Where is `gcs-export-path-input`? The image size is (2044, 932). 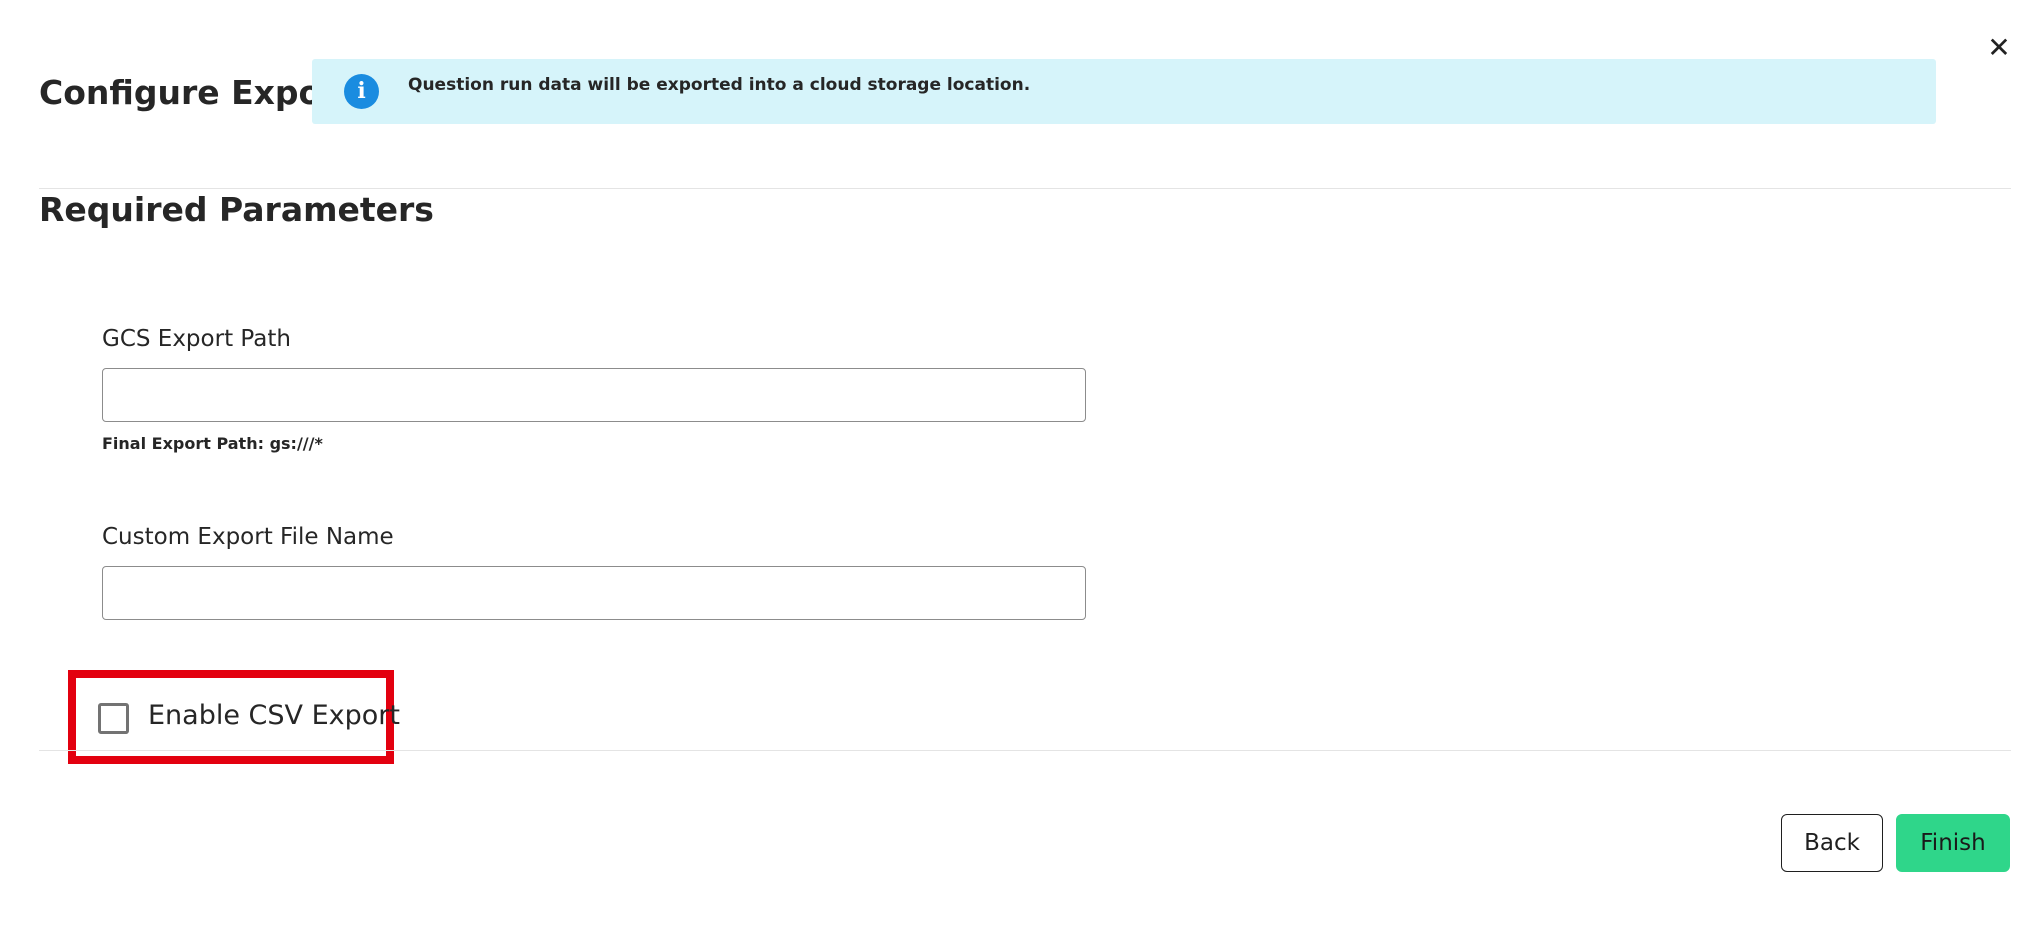 gcs-export-path-input is located at coordinates (594, 395).